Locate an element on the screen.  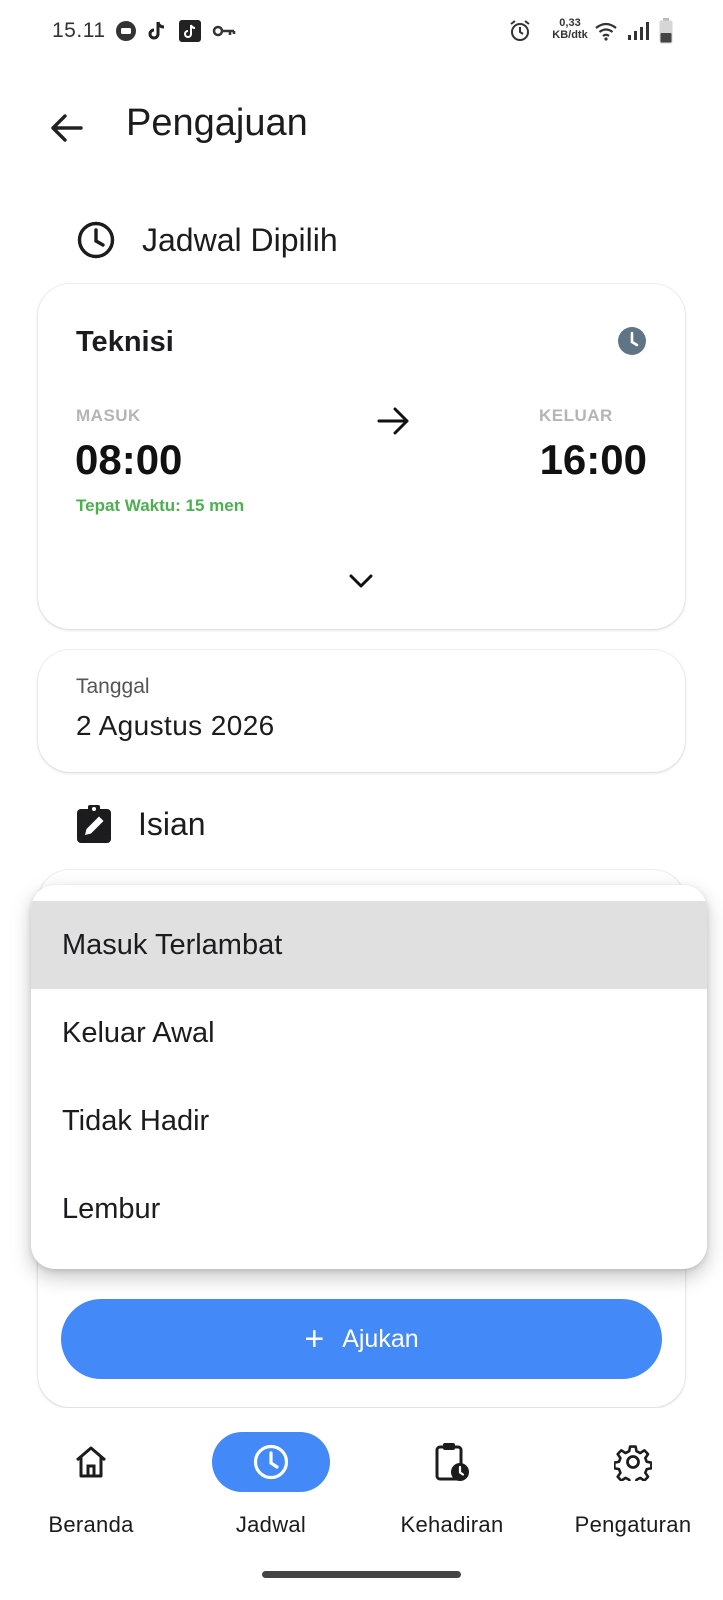
plus-icon: + is located at coordinates (314, 1339).